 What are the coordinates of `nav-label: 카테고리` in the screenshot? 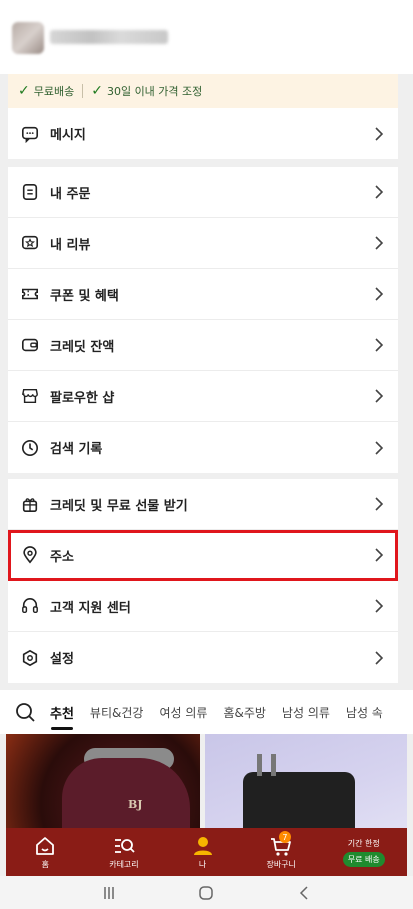 It's located at (124, 864).